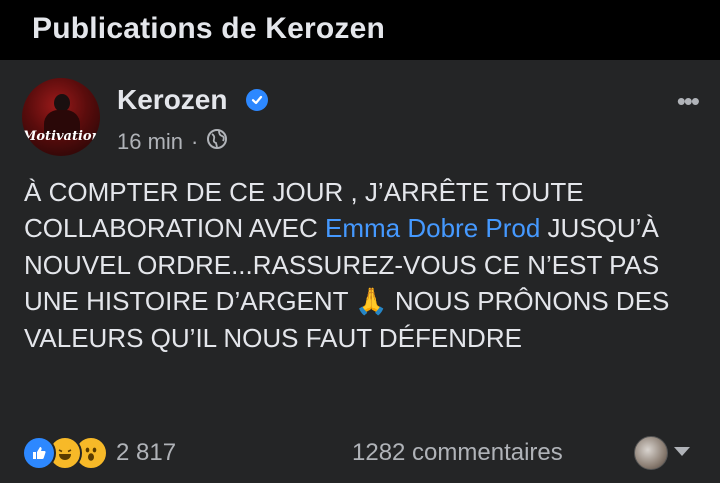 Image resolution: width=720 pixels, height=483 pixels. Describe the element at coordinates (99, 453) in the screenshot. I see `reactions-summary: 2 817` at that location.